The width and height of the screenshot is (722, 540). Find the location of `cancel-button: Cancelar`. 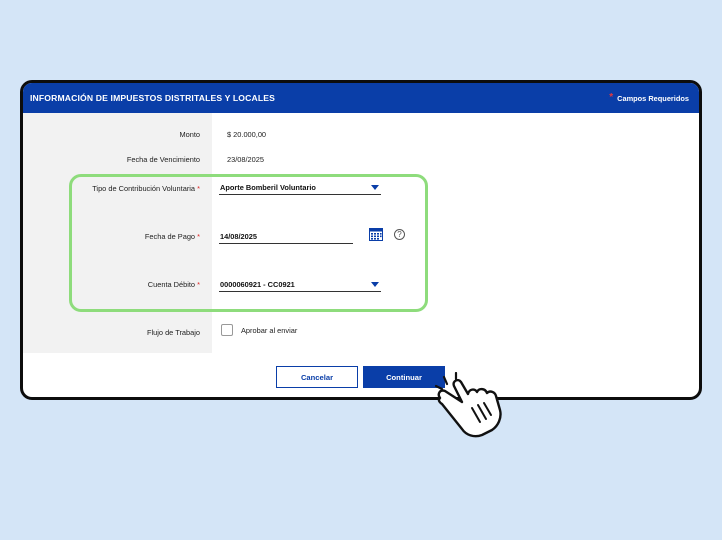

cancel-button: Cancelar is located at coordinates (317, 377).